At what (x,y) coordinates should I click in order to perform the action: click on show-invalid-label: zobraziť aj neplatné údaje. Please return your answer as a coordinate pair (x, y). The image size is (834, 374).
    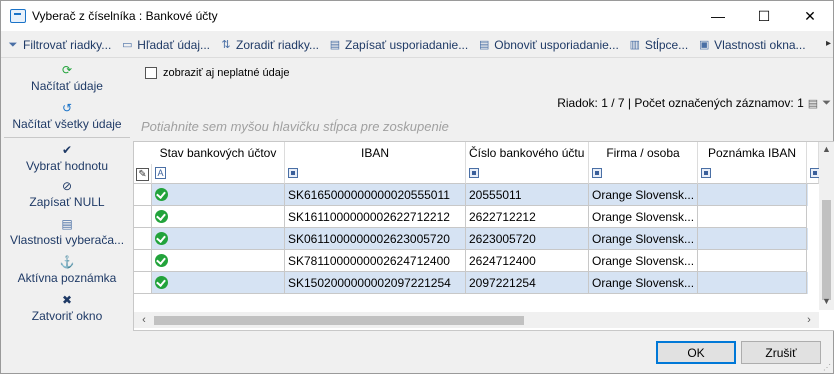
    Looking at the image, I should click on (226, 73).